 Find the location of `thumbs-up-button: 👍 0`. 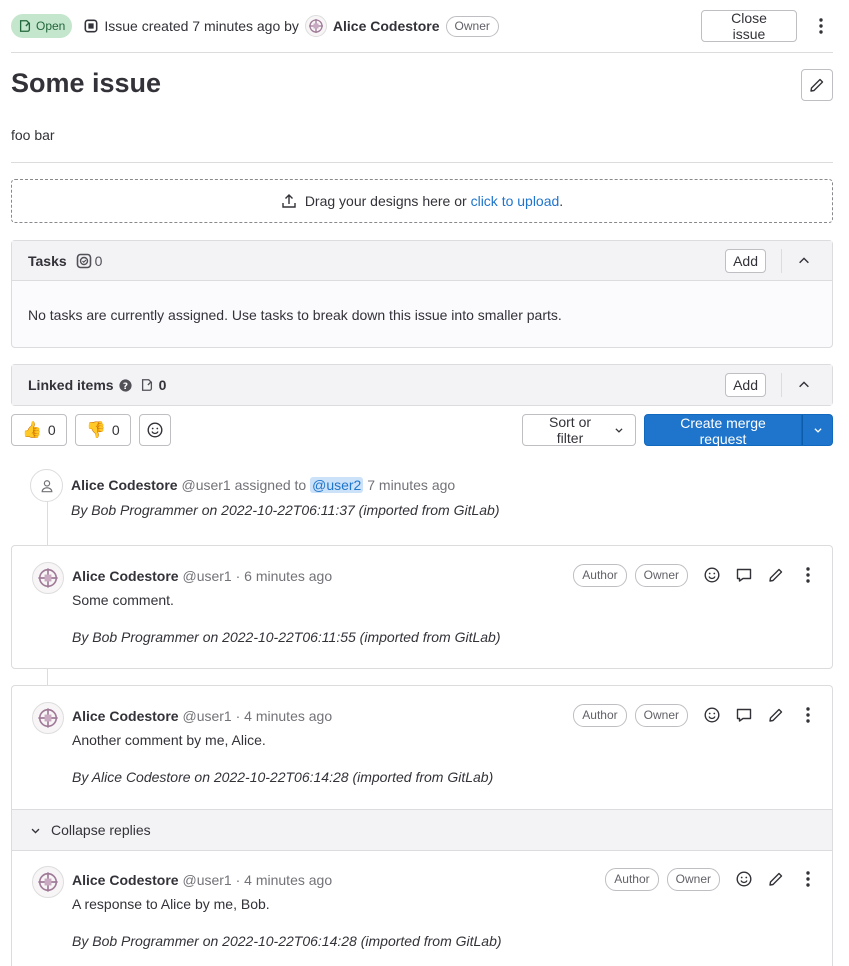

thumbs-up-button: 👍 0 is located at coordinates (39, 430).